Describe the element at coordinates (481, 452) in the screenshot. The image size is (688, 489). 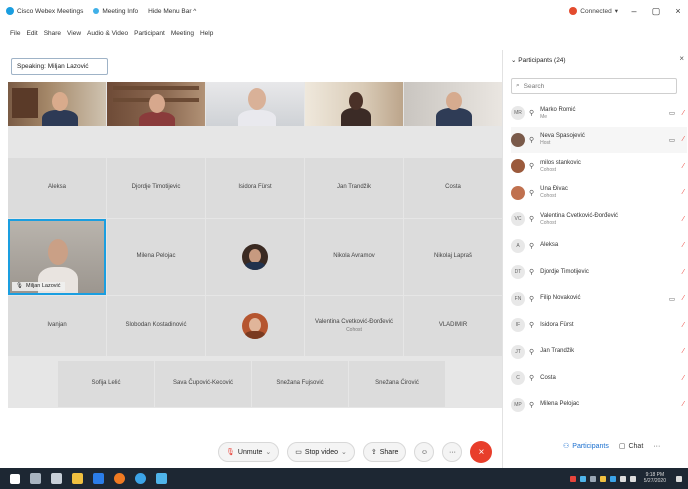
I see `leave-meeting-button: ×` at that location.